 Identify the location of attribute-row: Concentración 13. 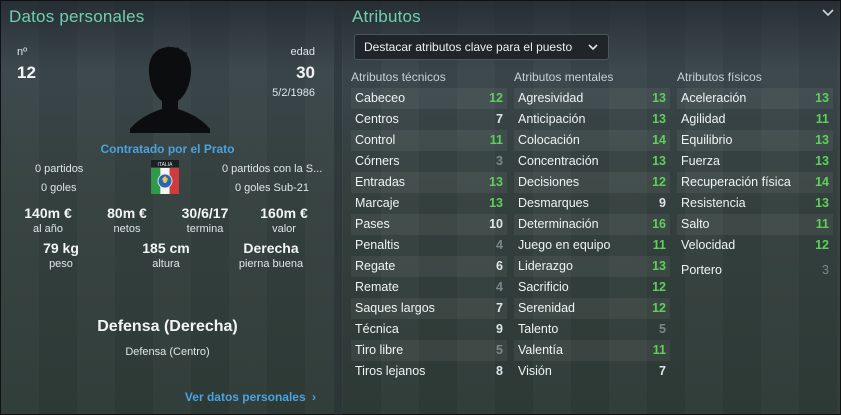
(592, 161).